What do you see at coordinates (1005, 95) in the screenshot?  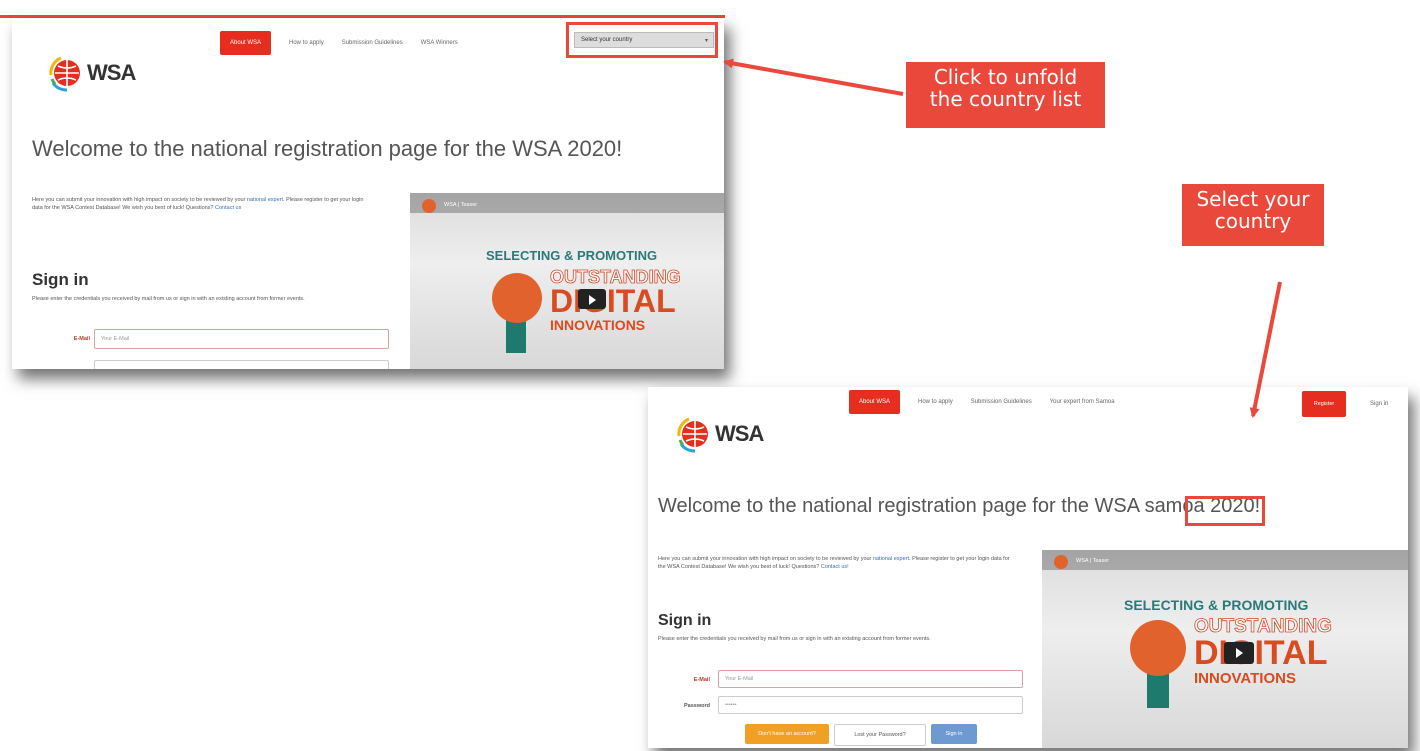 I see `callout-unfold: Click to unfold the country list` at bounding box center [1005, 95].